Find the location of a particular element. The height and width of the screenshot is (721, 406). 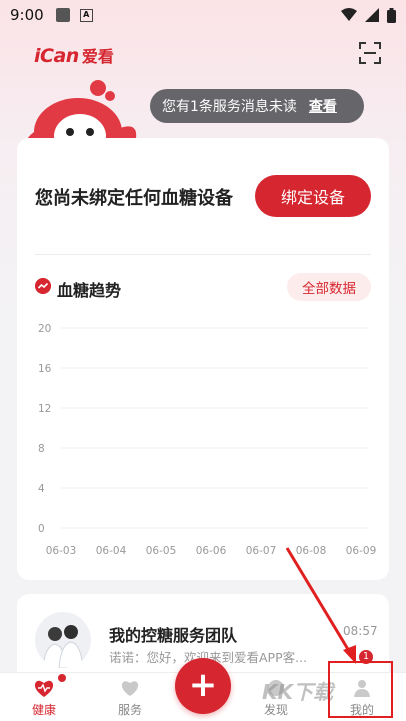

x-tick-label: 06-09 is located at coordinates (361, 551).